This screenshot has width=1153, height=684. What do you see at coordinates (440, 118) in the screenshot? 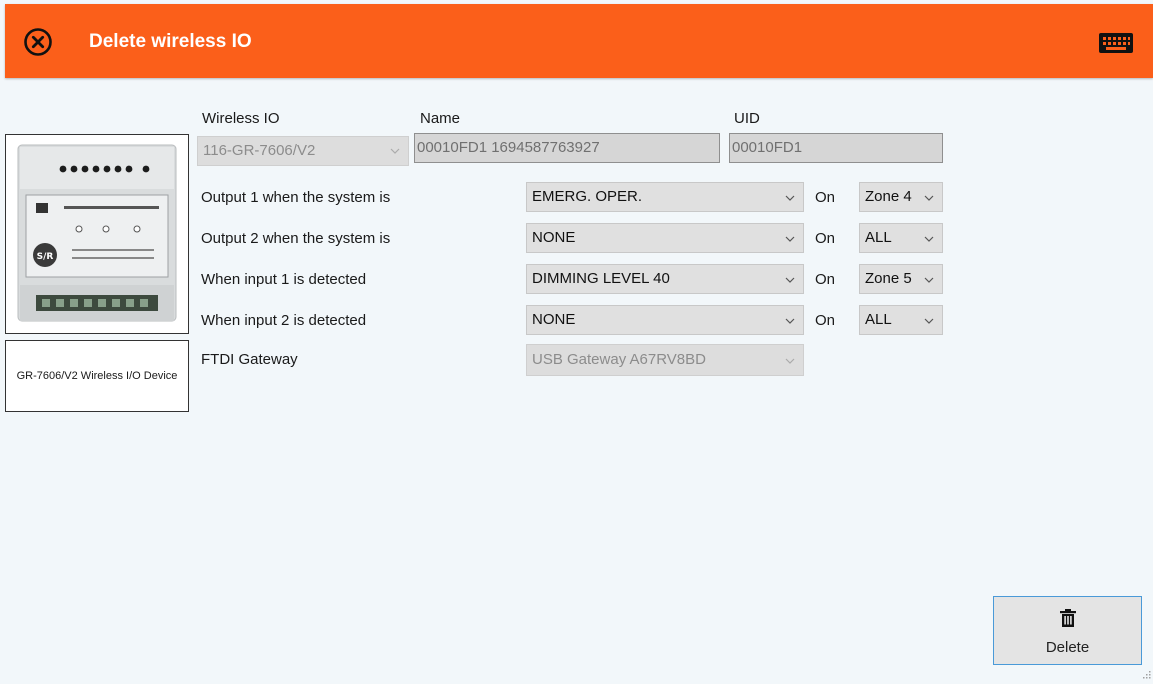
I see `name-label: Name` at bounding box center [440, 118].